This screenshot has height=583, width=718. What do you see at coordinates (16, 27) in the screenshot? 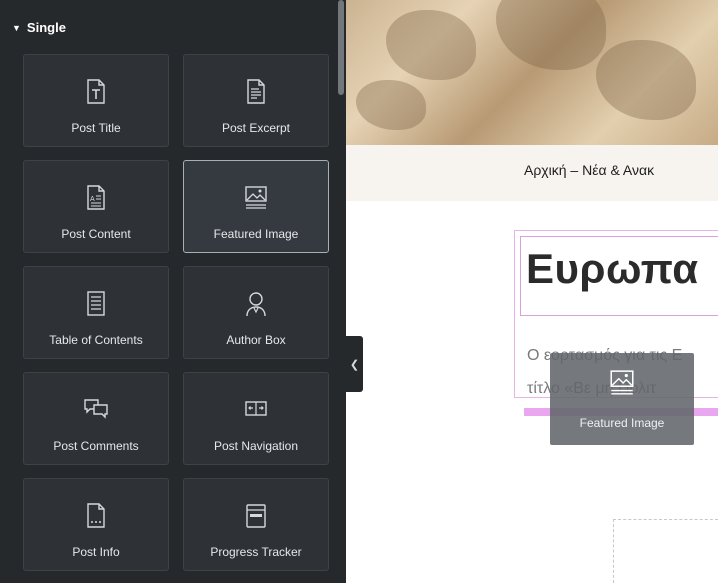
I see `caret-down-icon: ▼` at bounding box center [16, 27].